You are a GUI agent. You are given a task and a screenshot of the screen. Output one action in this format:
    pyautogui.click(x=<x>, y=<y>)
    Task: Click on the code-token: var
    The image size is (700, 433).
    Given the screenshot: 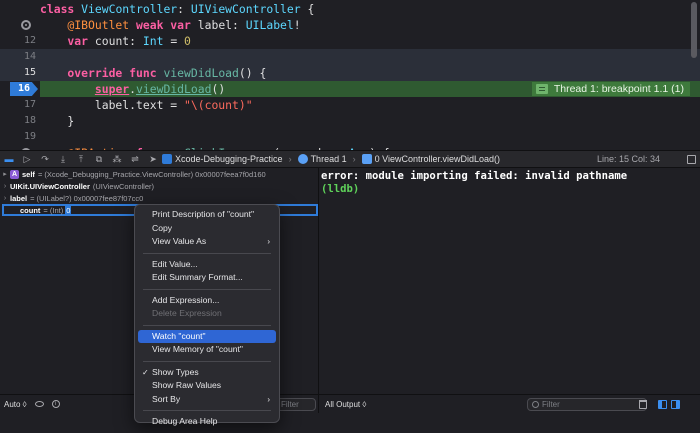 What is the action you would take?
    pyautogui.click(x=64, y=41)
    